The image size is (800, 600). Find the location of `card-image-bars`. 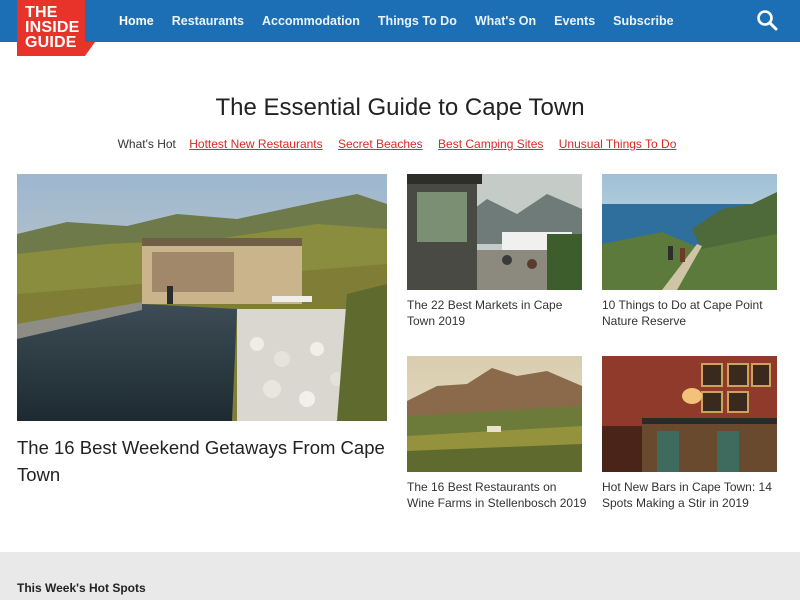

card-image-bars is located at coordinates (689, 414).